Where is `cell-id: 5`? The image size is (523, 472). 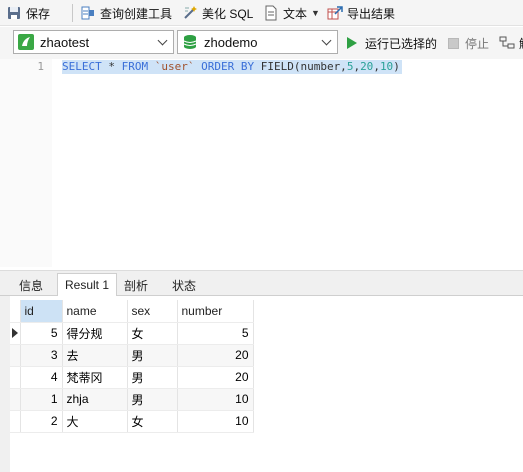 cell-id: 5 is located at coordinates (41, 333).